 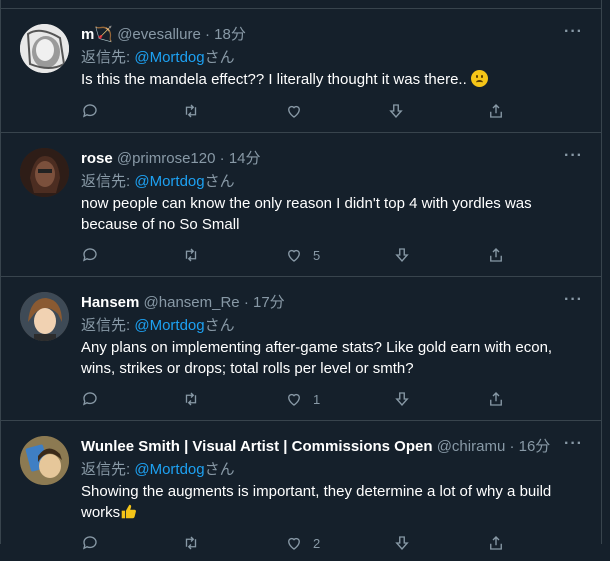 I want to click on display-name: Hansem, so click(x=110, y=302).